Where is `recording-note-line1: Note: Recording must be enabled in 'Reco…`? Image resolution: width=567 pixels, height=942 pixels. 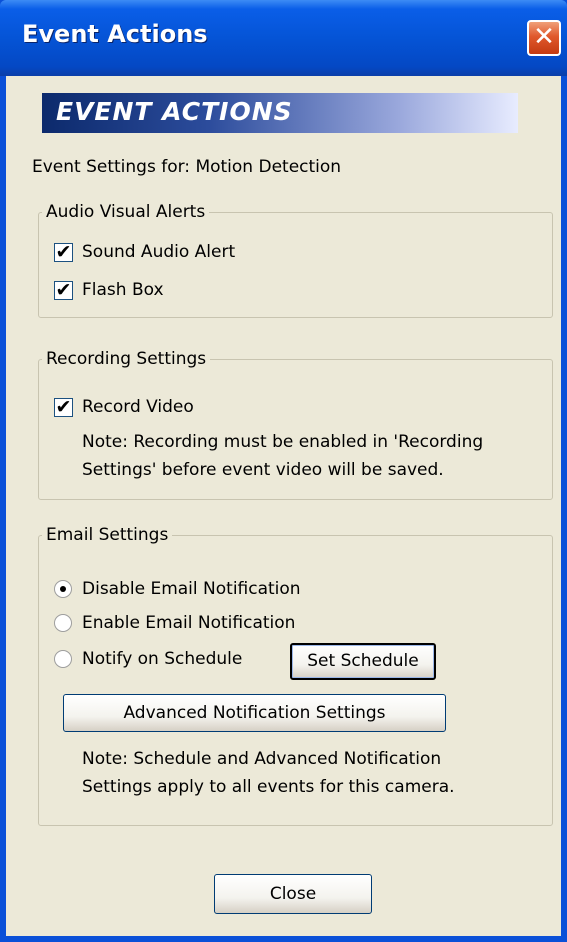 recording-note-line1: Note: Recording must be enabled in 'Reco… is located at coordinates (283, 442).